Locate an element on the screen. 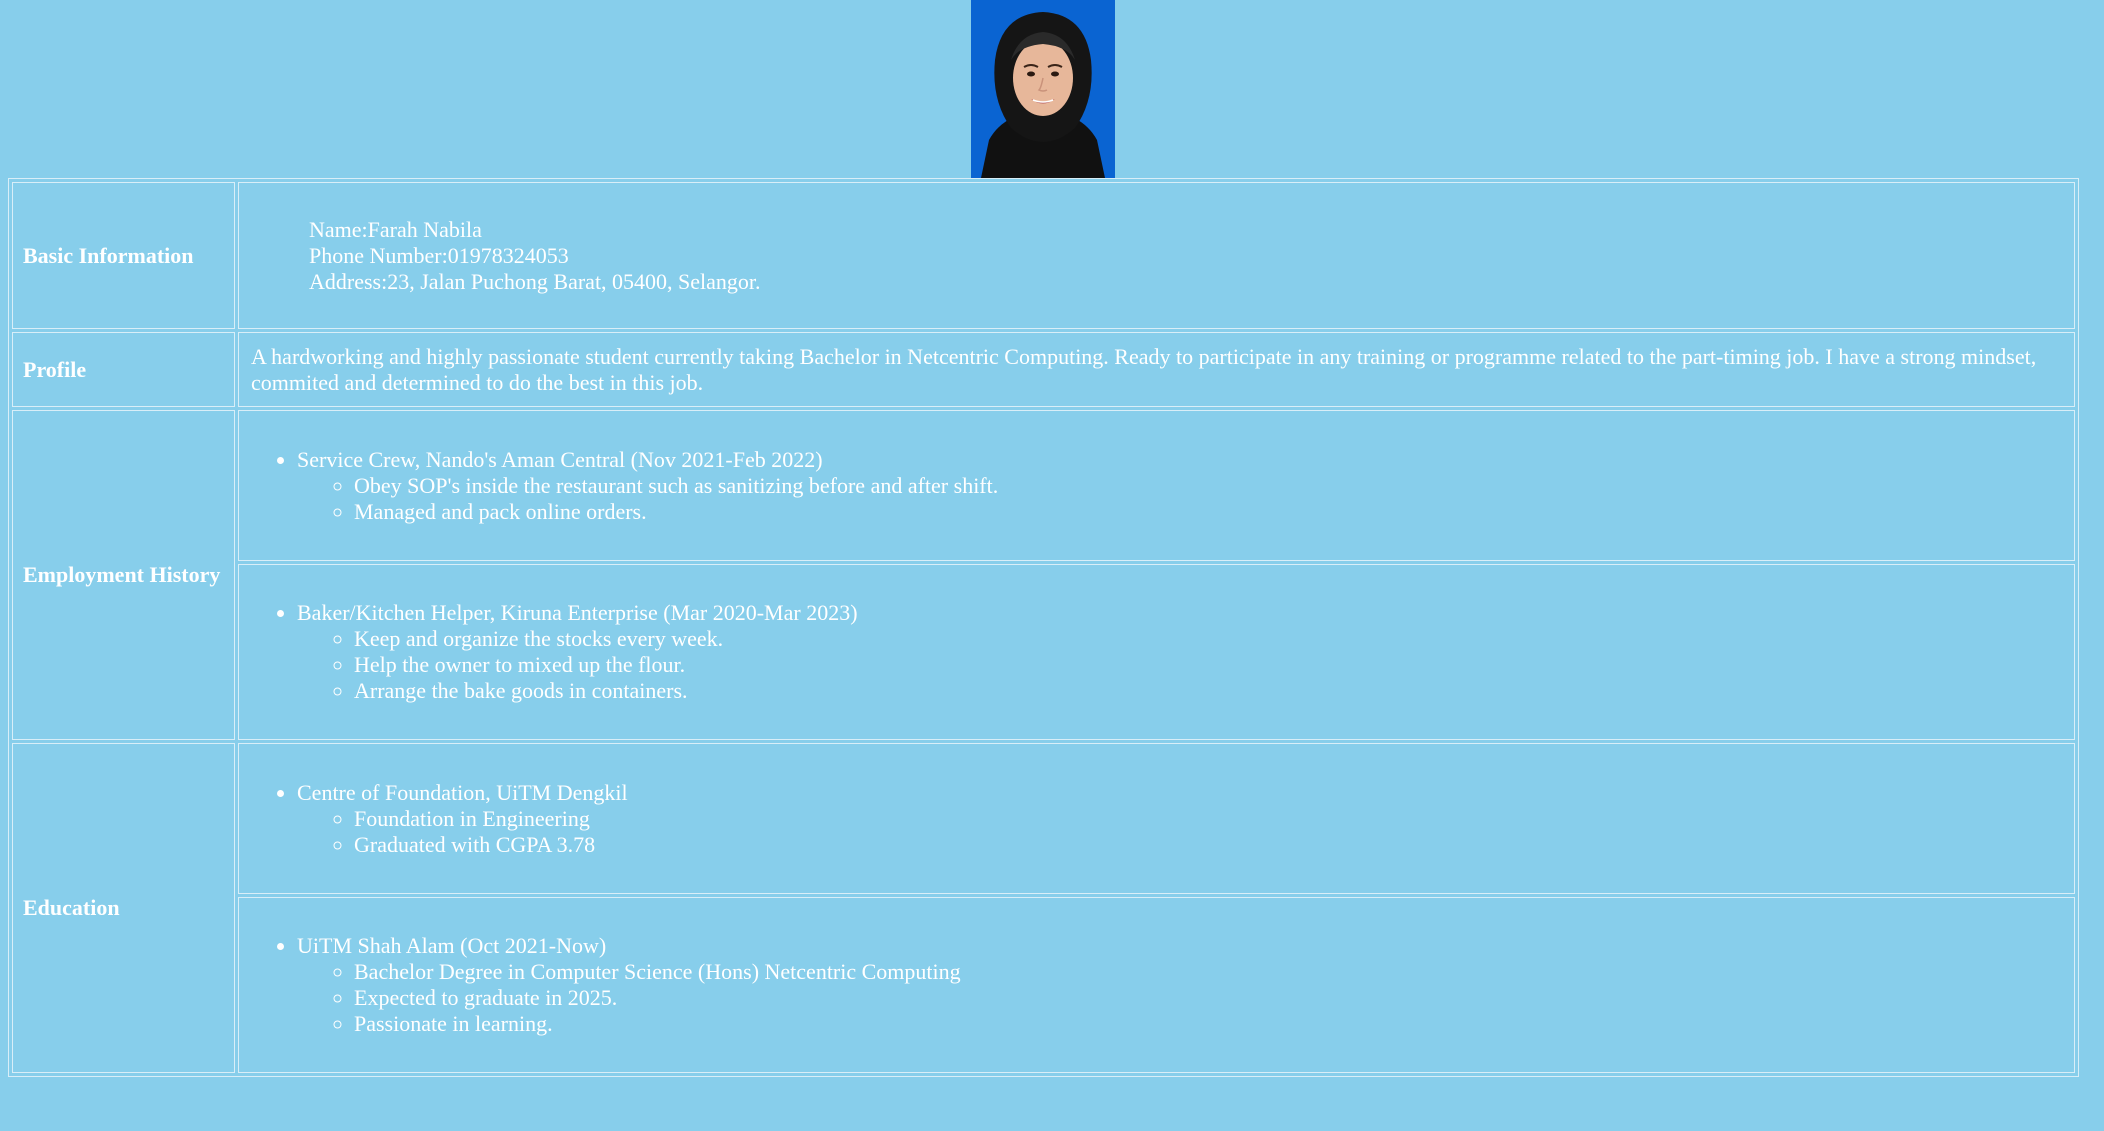  school-detail: Foundation in Engineering is located at coordinates (1213, 819).